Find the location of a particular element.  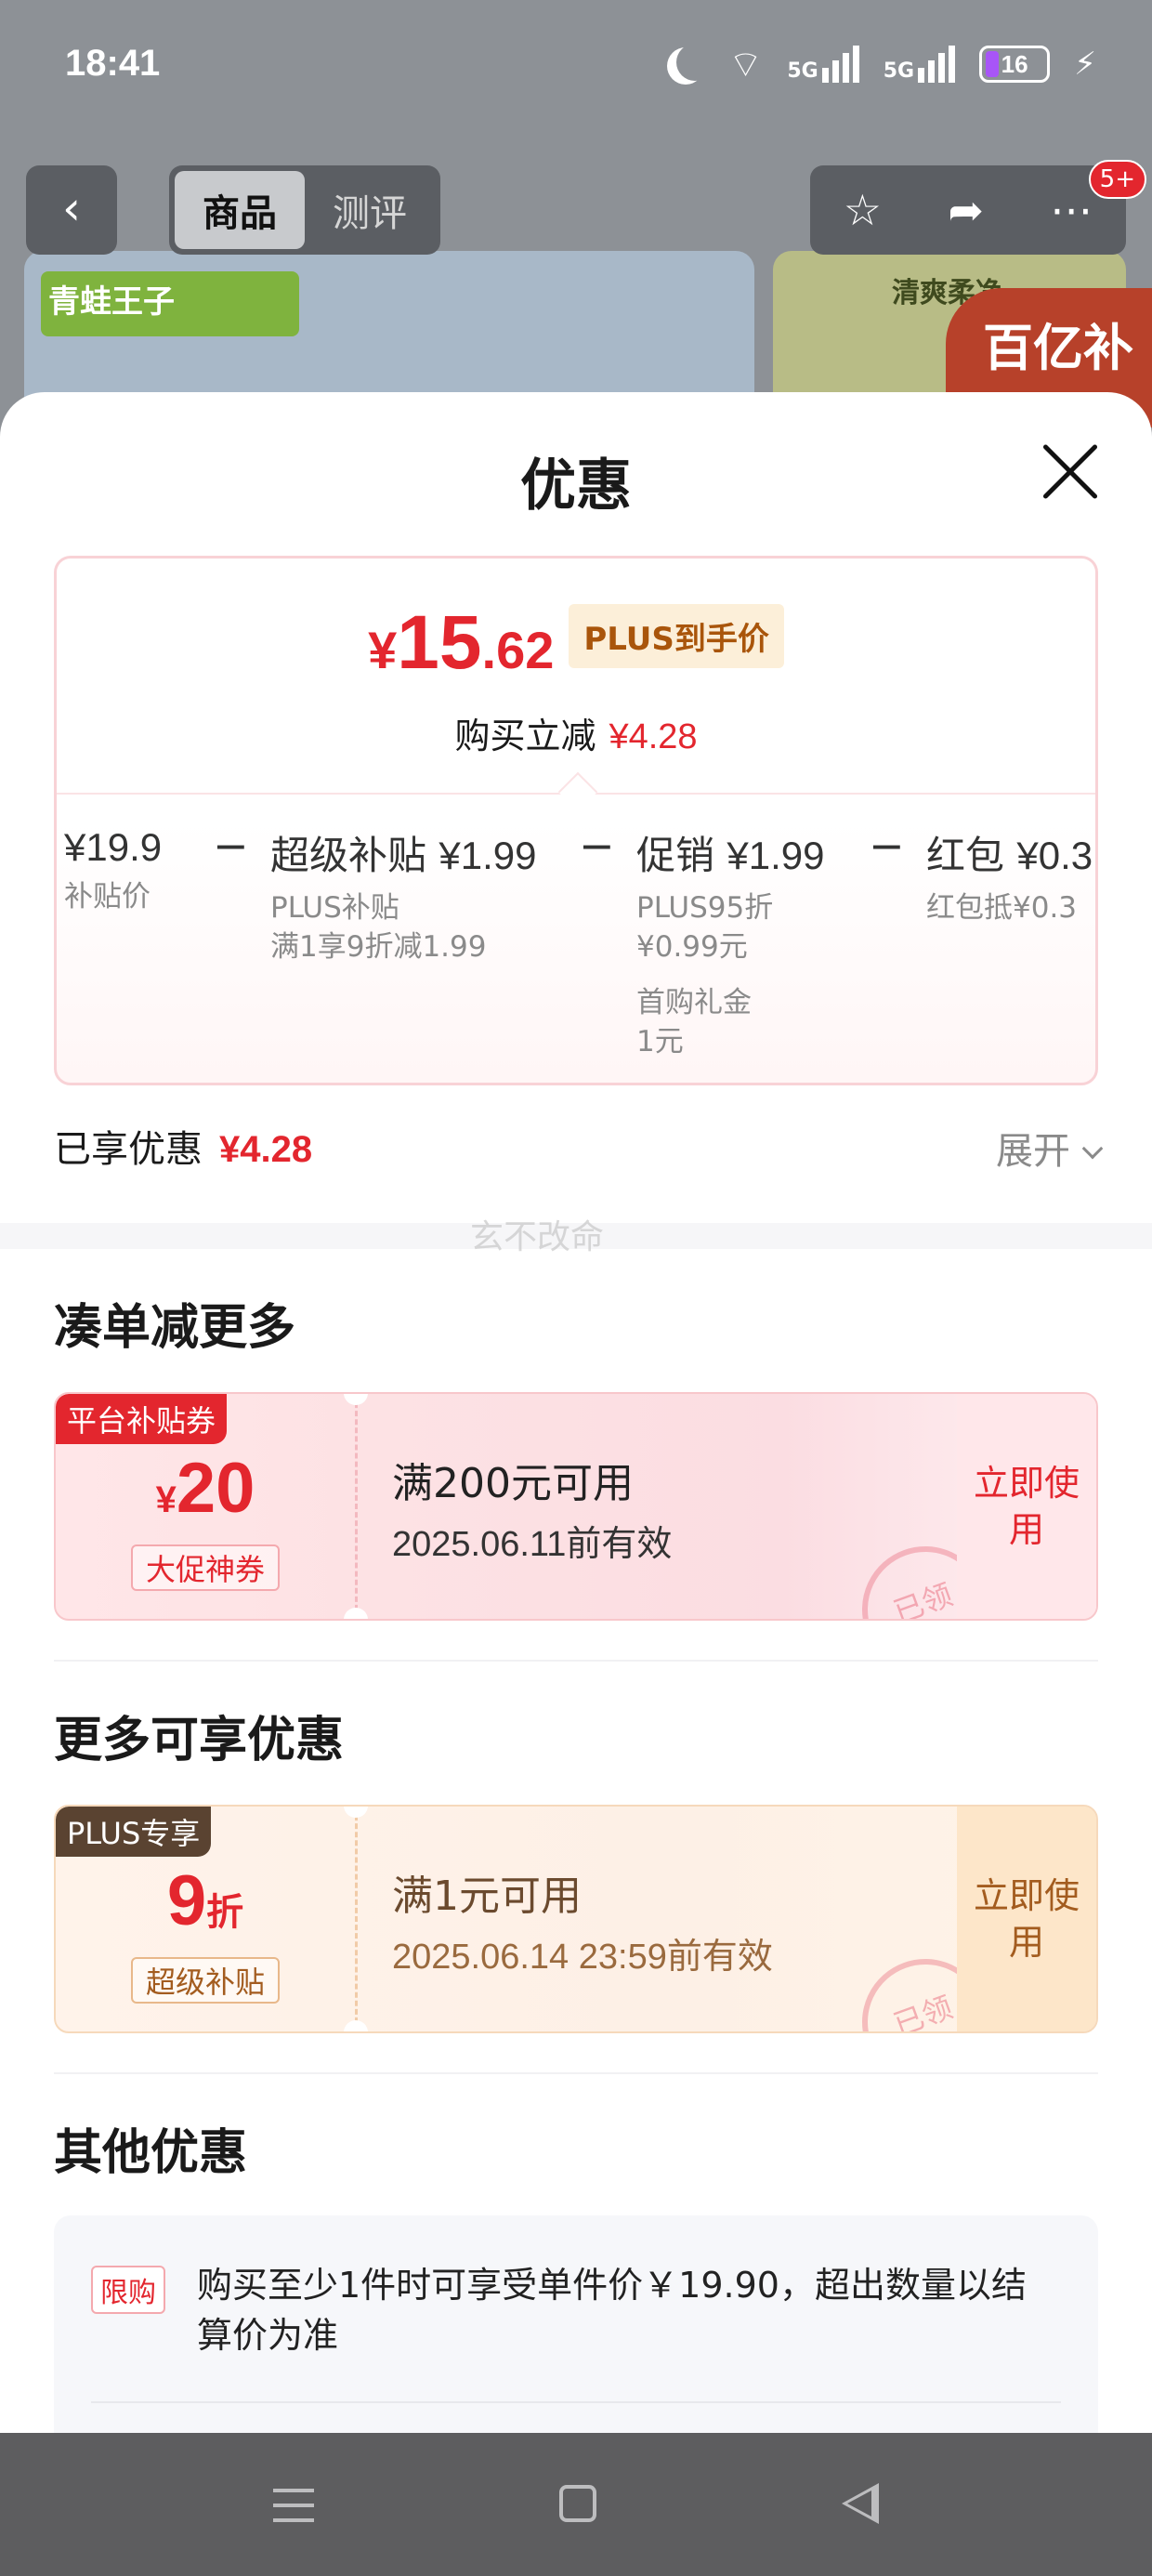

section-title-other: 其他优惠 is located at coordinates (151, 2153).